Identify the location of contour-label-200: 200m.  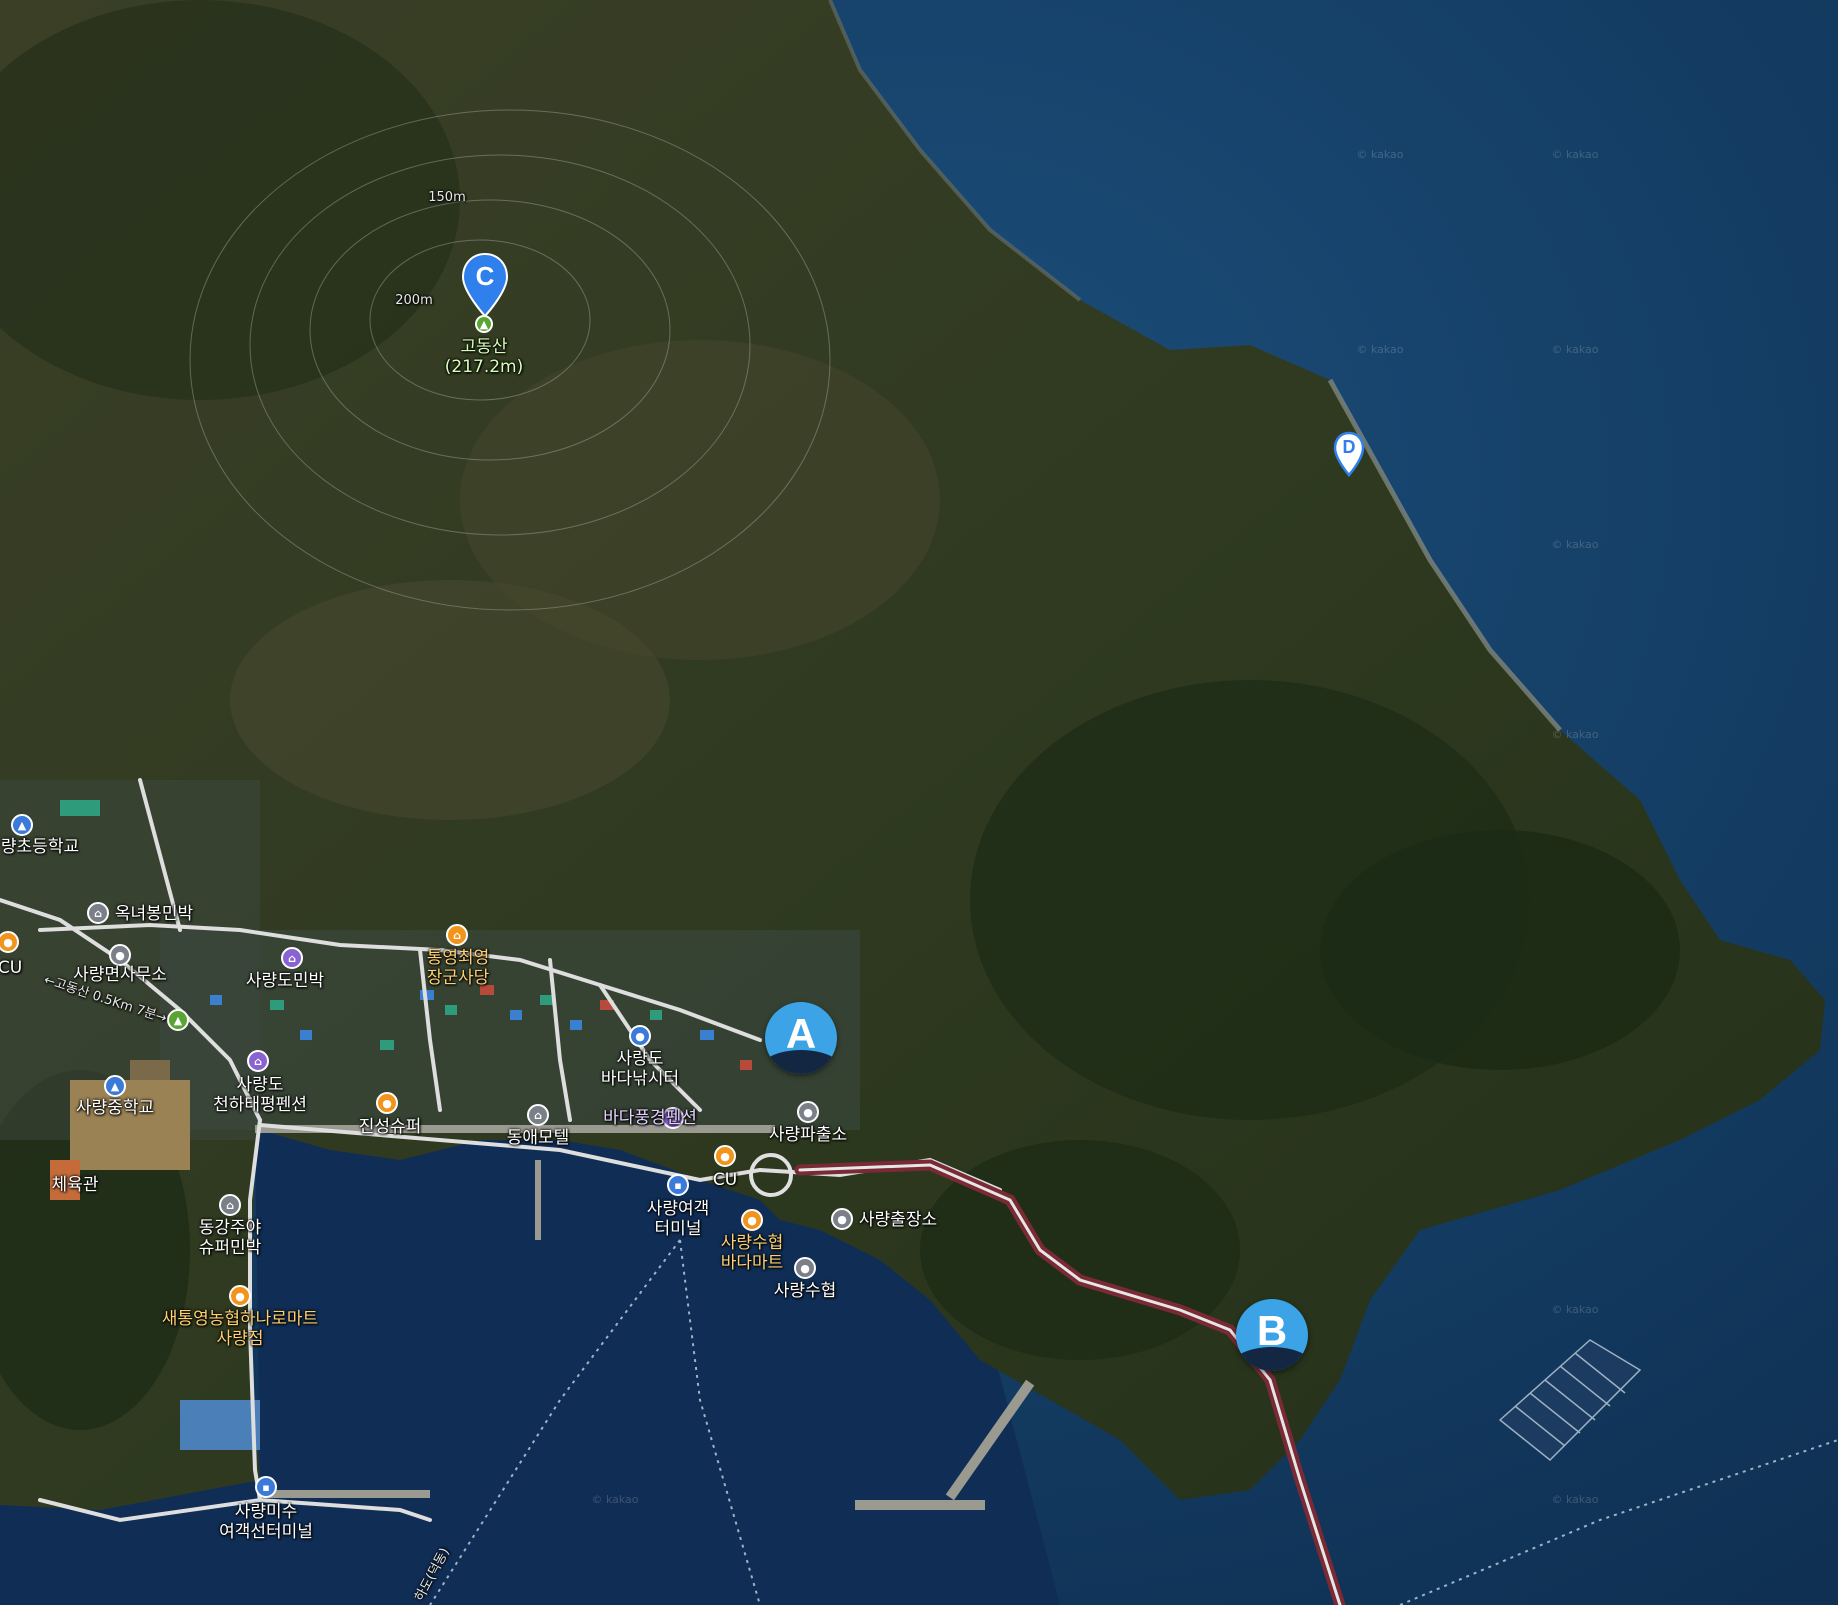
(414, 300).